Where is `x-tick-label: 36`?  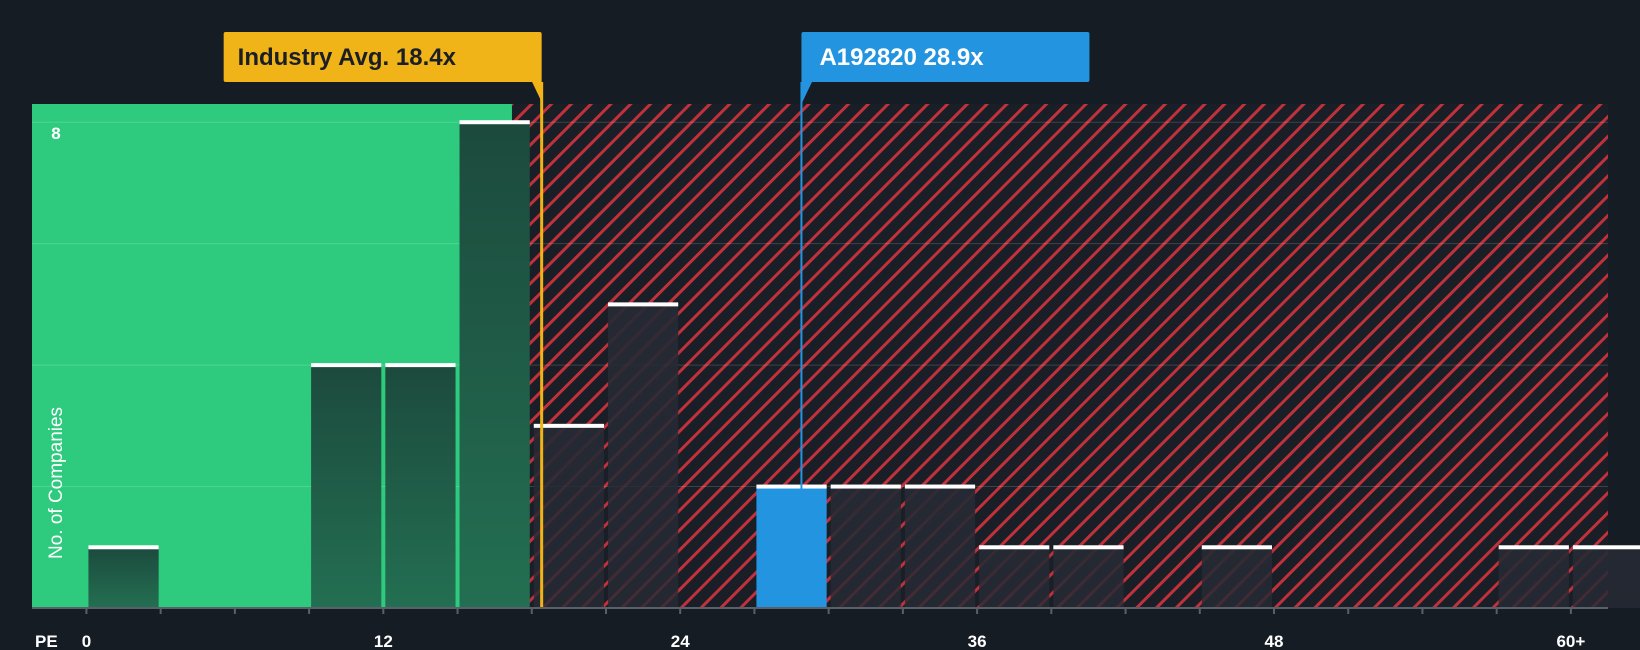 x-tick-label: 36 is located at coordinates (977, 641).